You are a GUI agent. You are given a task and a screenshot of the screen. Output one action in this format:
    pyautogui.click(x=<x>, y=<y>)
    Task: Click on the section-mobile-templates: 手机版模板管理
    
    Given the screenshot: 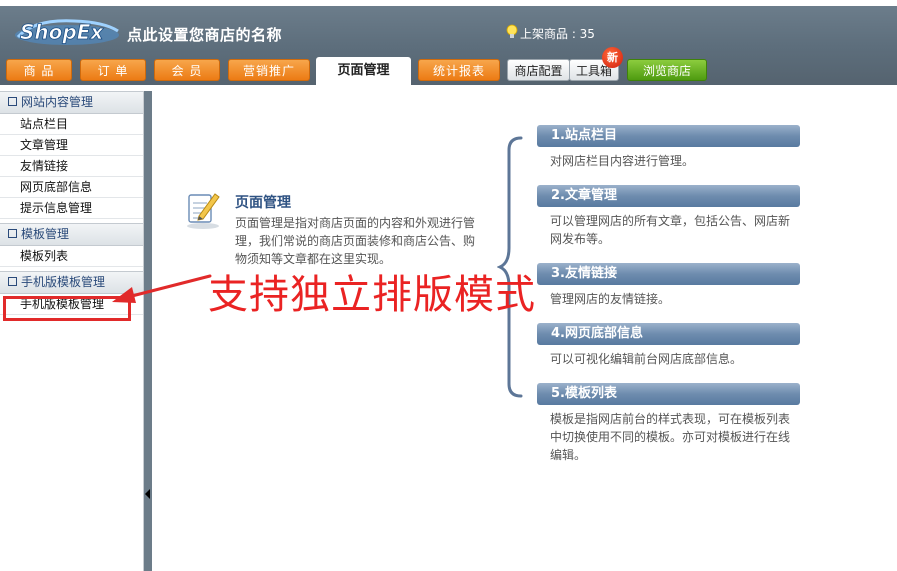 What is the action you would take?
    pyautogui.click(x=71, y=282)
    